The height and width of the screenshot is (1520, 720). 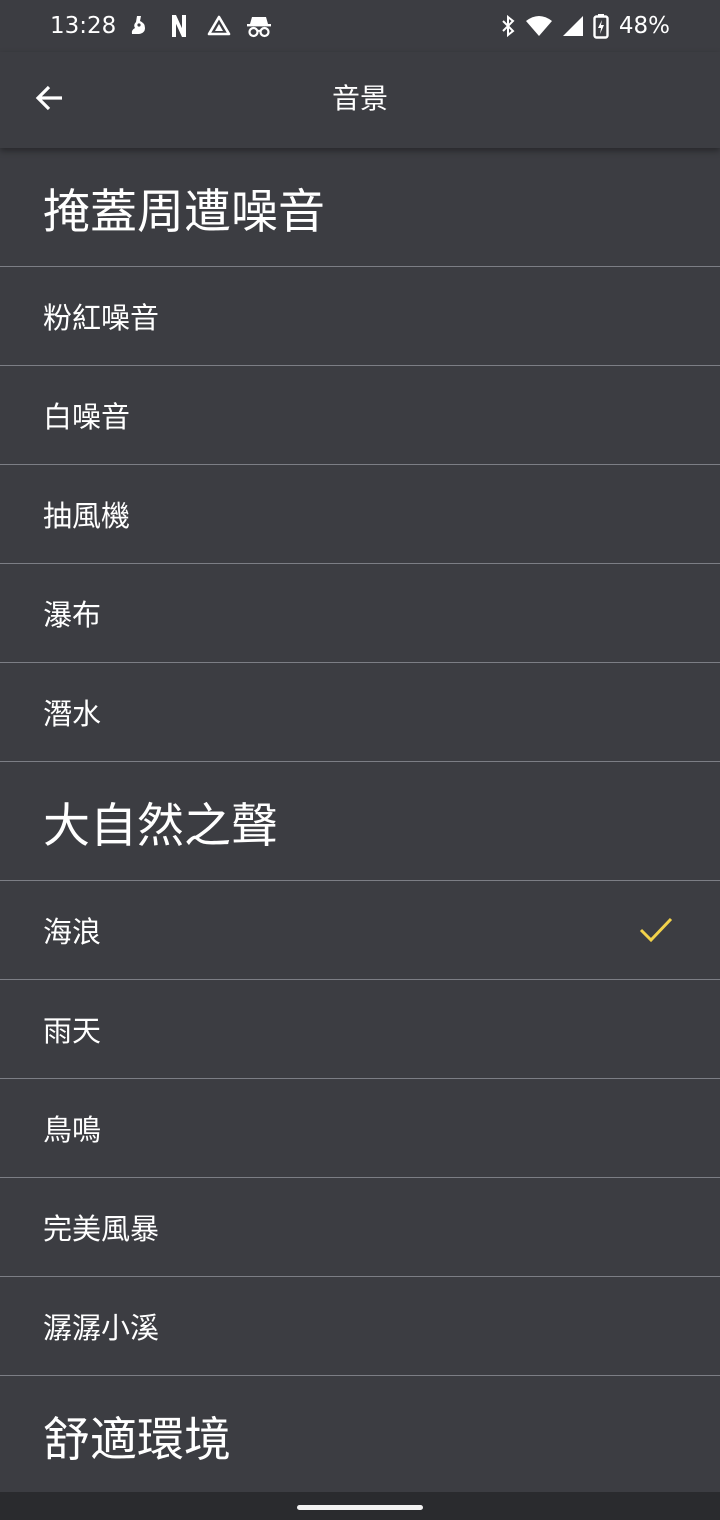 I want to click on list-item-diving: 潛水, so click(x=360, y=712).